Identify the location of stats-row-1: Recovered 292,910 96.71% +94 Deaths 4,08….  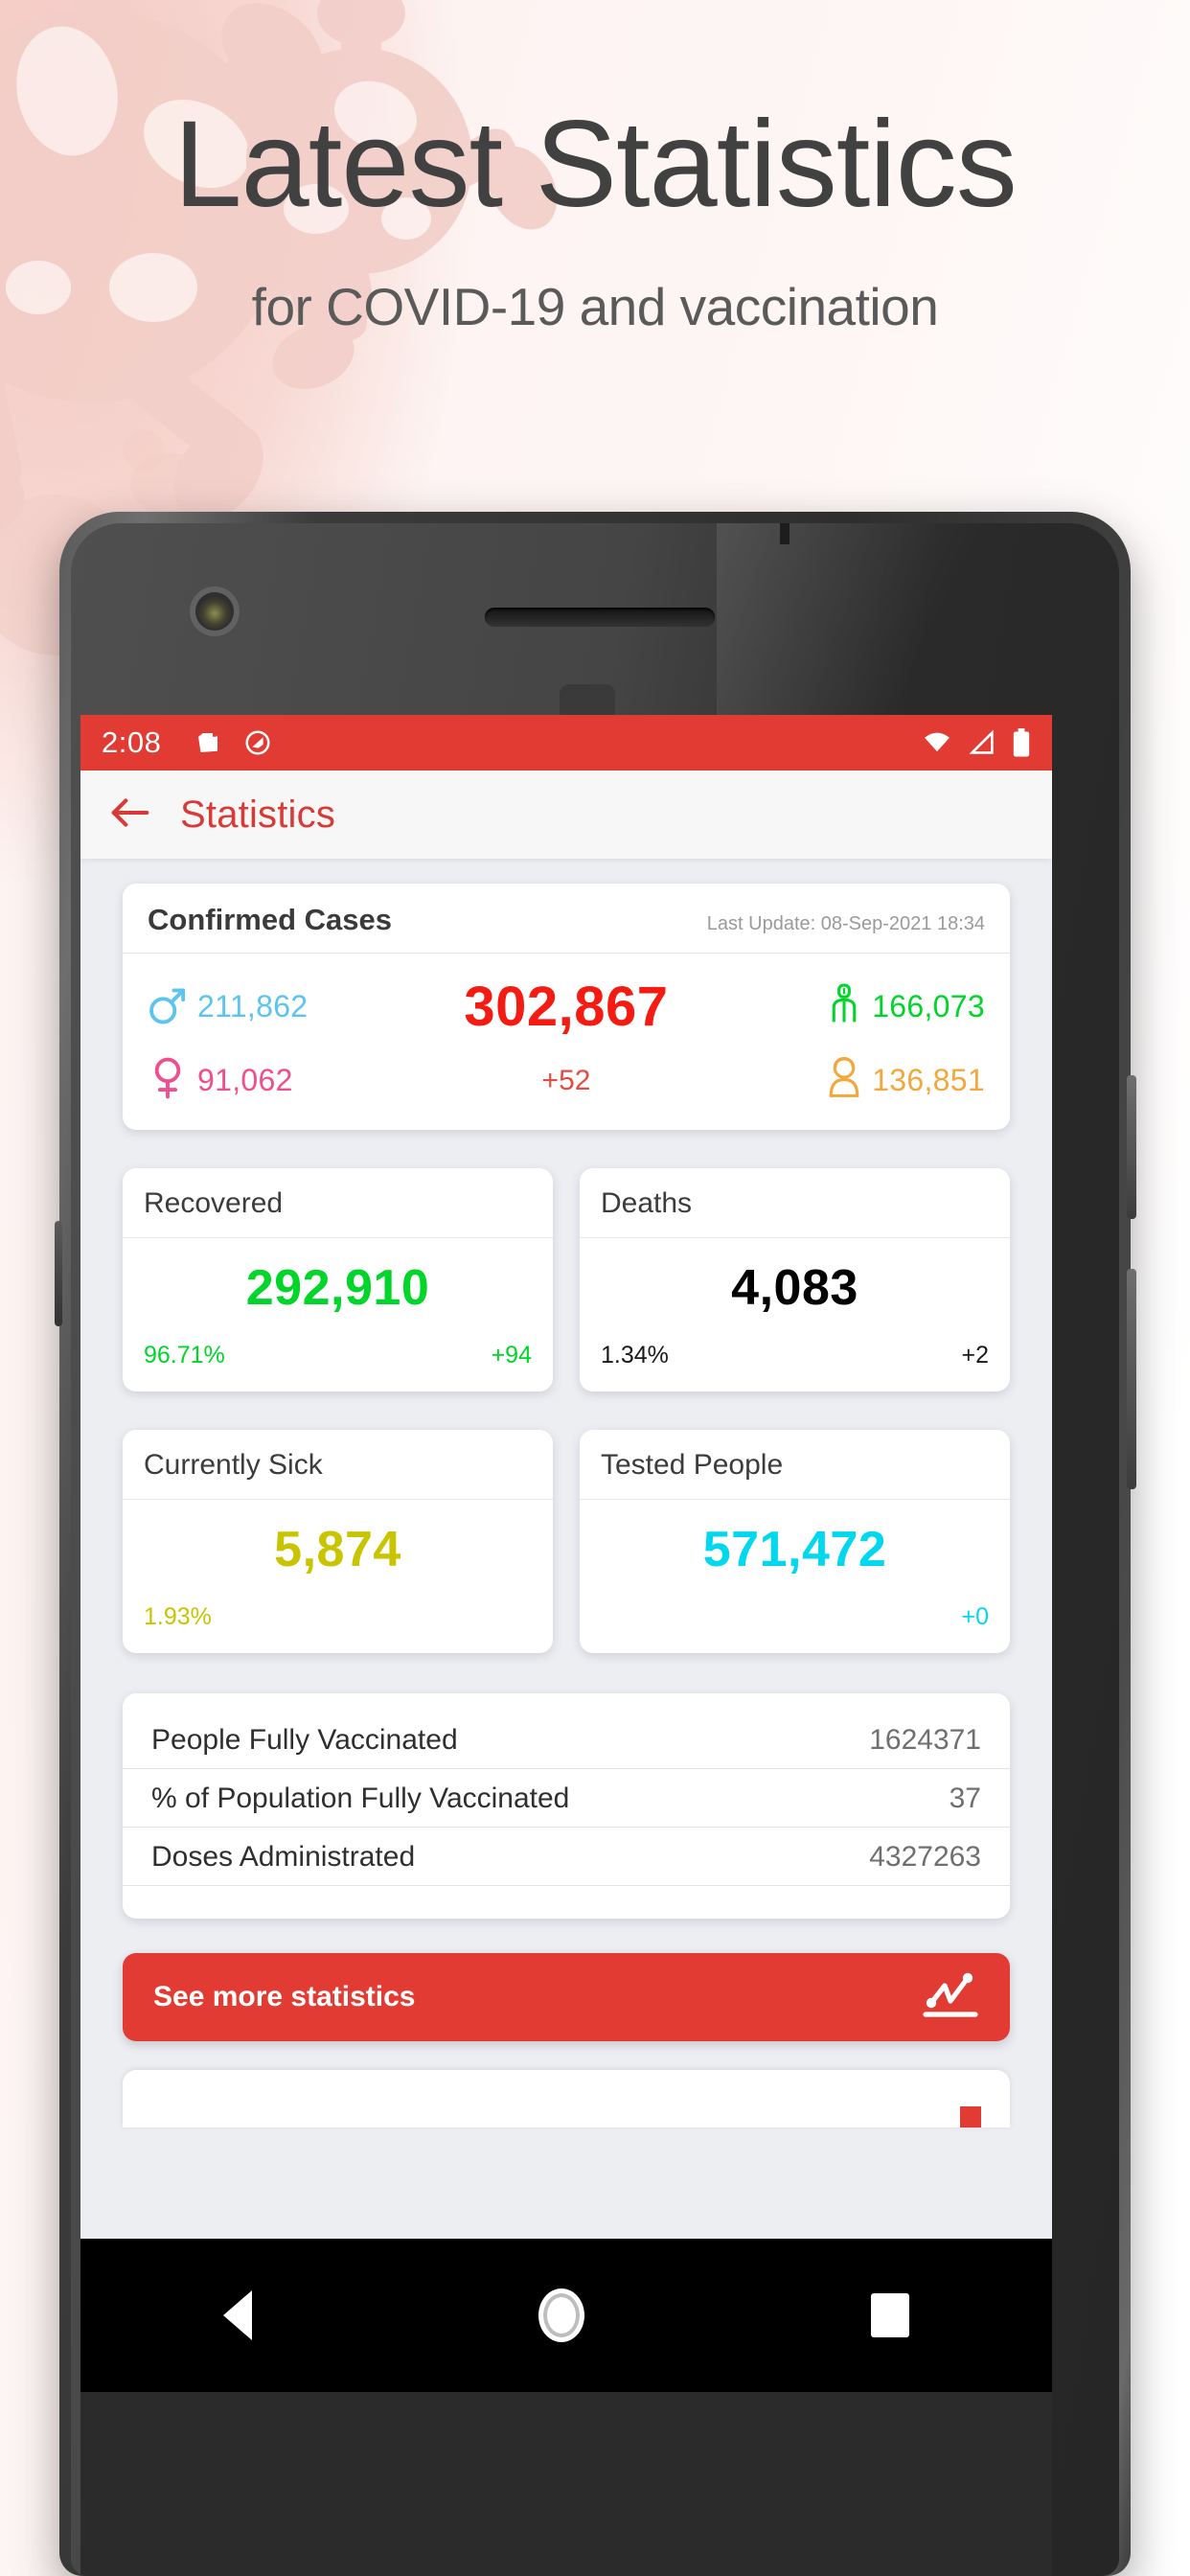
(567, 1280).